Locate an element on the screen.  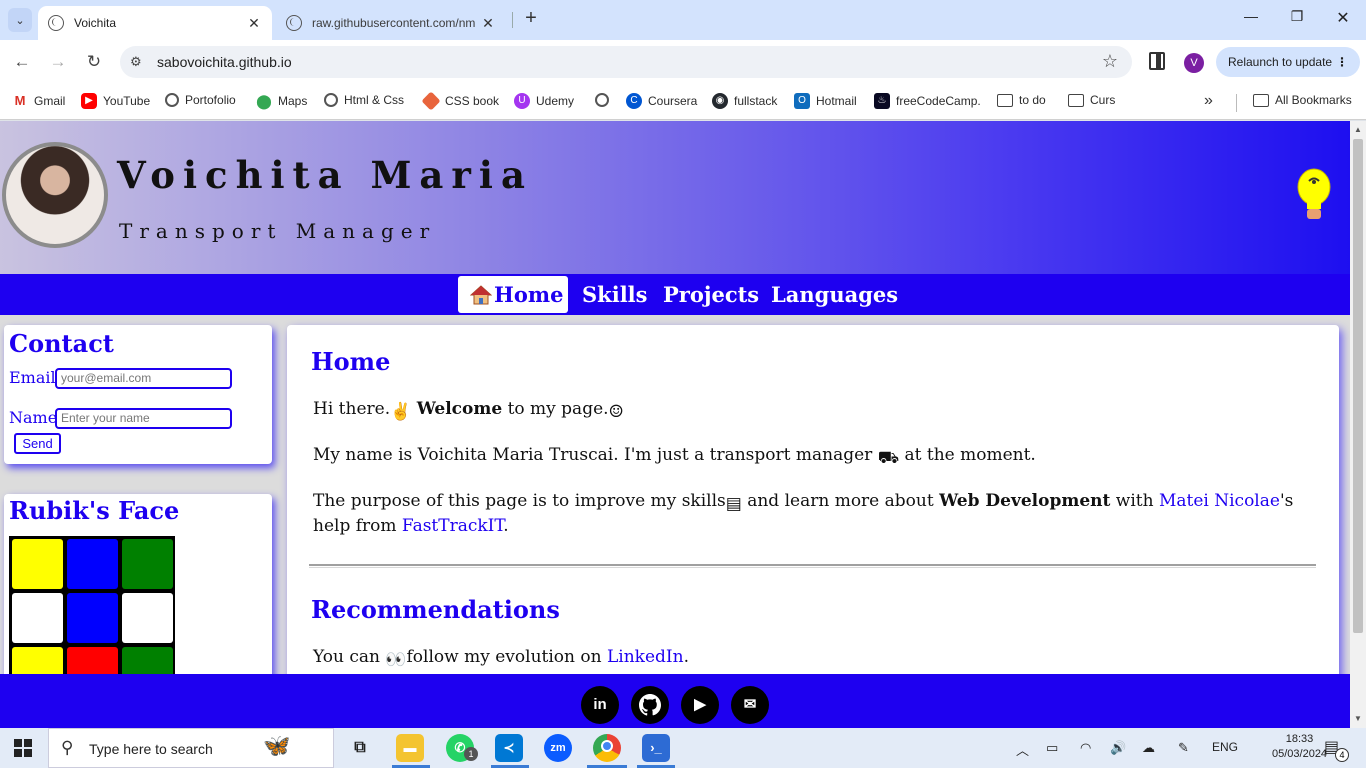
bookmark-folder-curs: Curs is located at coordinates (1091, 100).